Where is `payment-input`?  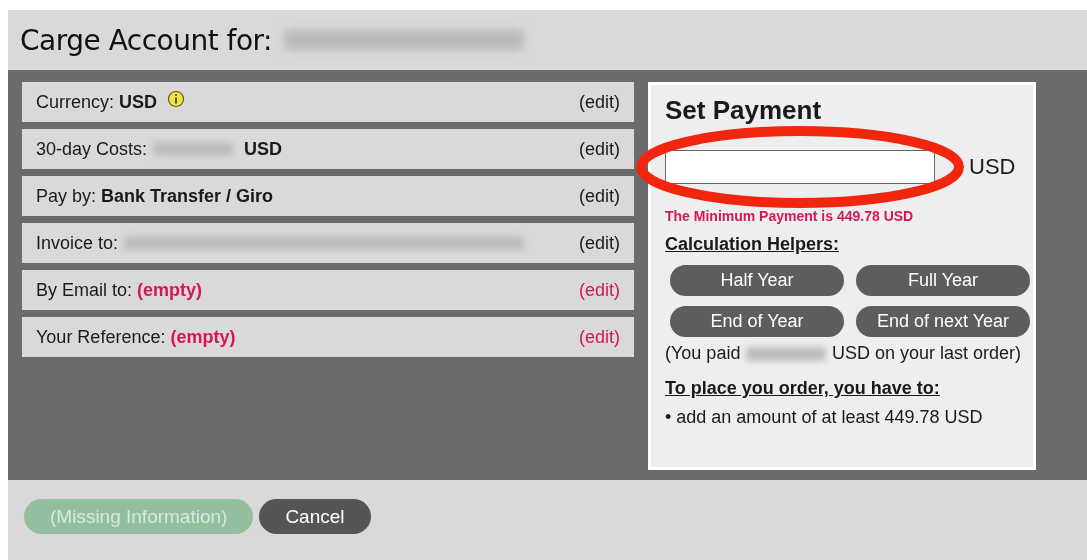 payment-input is located at coordinates (800, 167).